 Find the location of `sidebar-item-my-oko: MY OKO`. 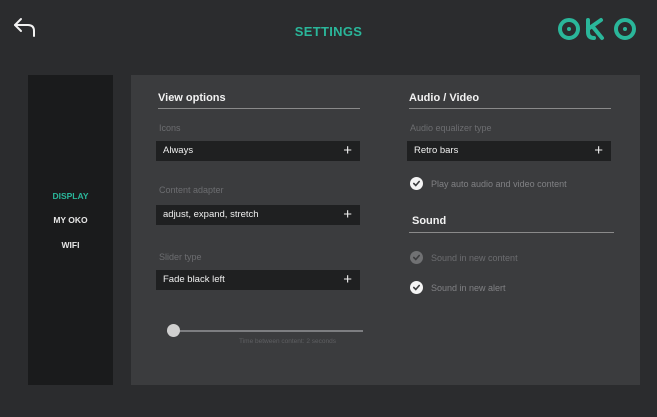

sidebar-item-my-oko: MY OKO is located at coordinates (70, 220).